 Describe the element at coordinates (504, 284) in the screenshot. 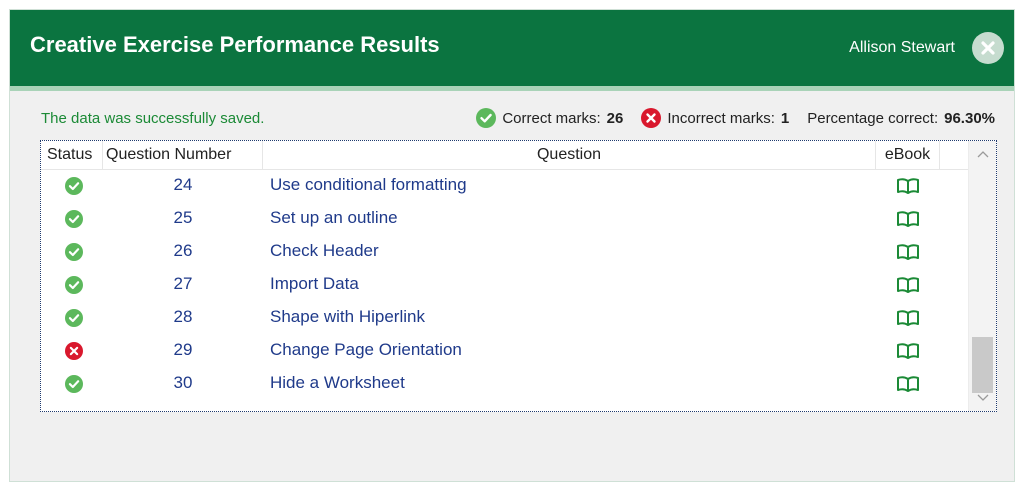

I see `table-row: 27 Import Data` at that location.